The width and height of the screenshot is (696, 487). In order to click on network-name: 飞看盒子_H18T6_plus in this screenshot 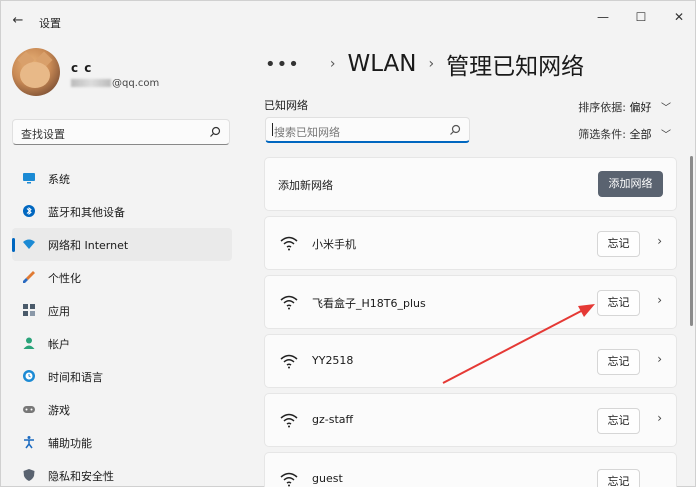, I will do `click(369, 303)`.